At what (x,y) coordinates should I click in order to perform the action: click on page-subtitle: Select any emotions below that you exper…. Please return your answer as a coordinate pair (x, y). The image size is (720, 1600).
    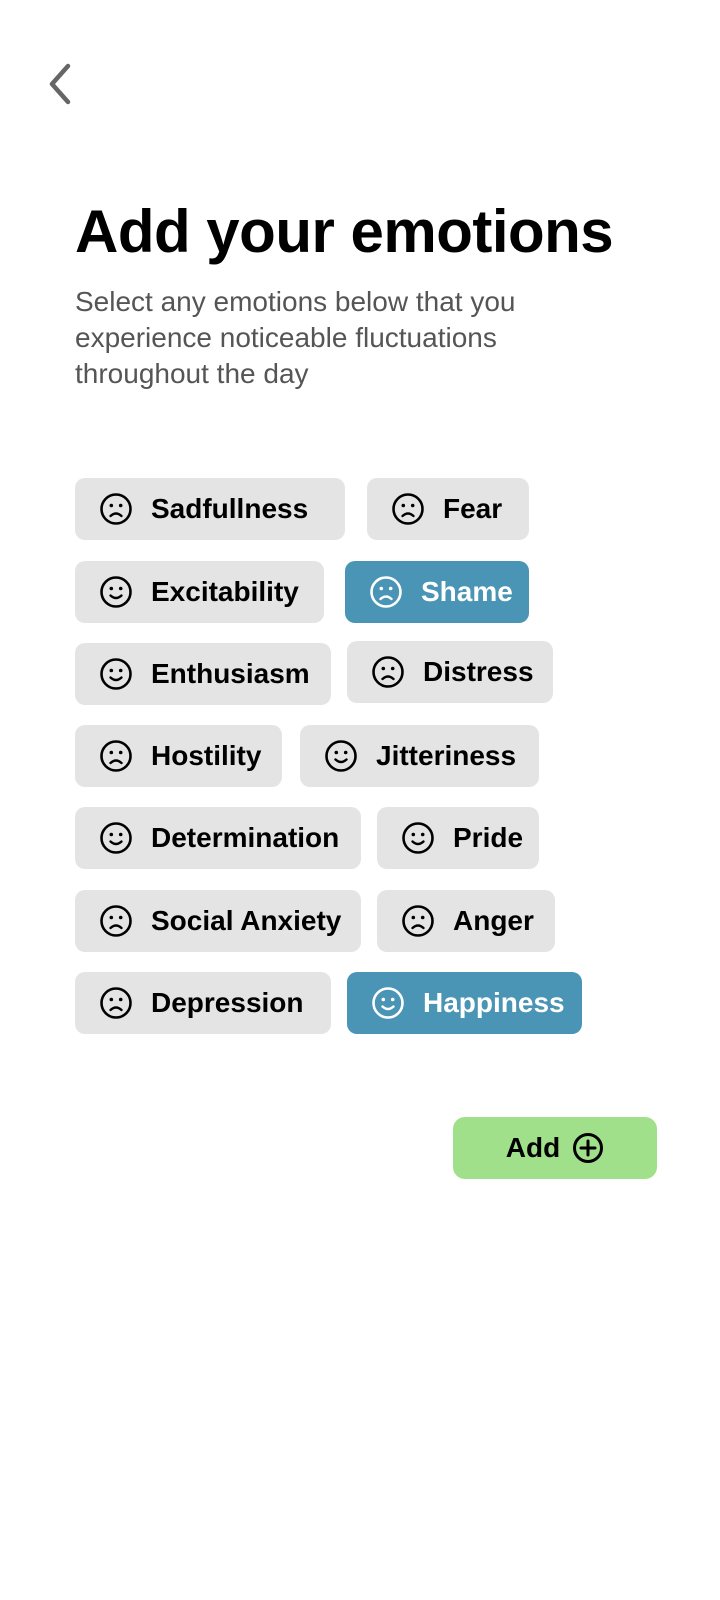
    Looking at the image, I should click on (295, 337).